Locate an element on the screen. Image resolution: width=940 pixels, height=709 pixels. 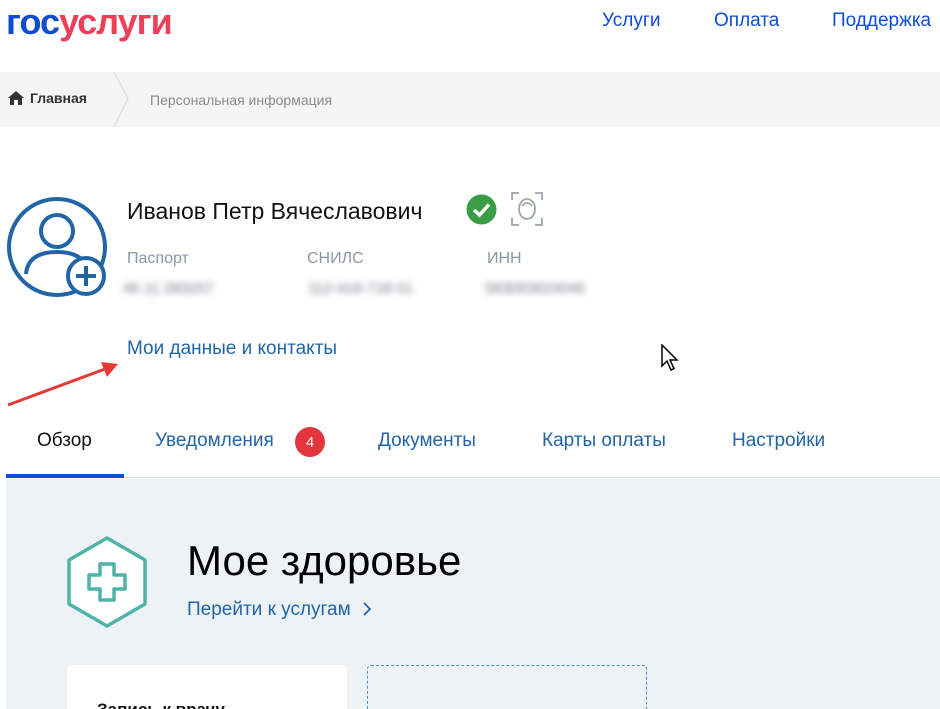
breadcrumb-current: Персональная информация is located at coordinates (241, 100).